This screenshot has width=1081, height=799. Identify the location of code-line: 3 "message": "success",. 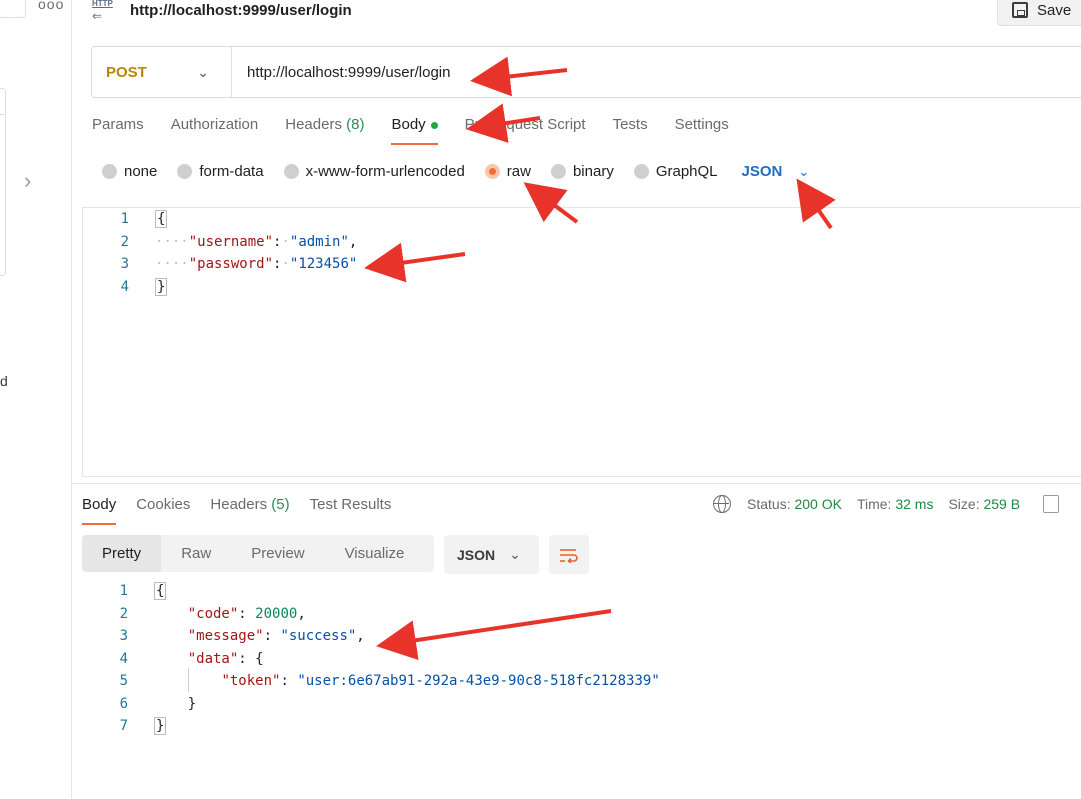
(242, 636).